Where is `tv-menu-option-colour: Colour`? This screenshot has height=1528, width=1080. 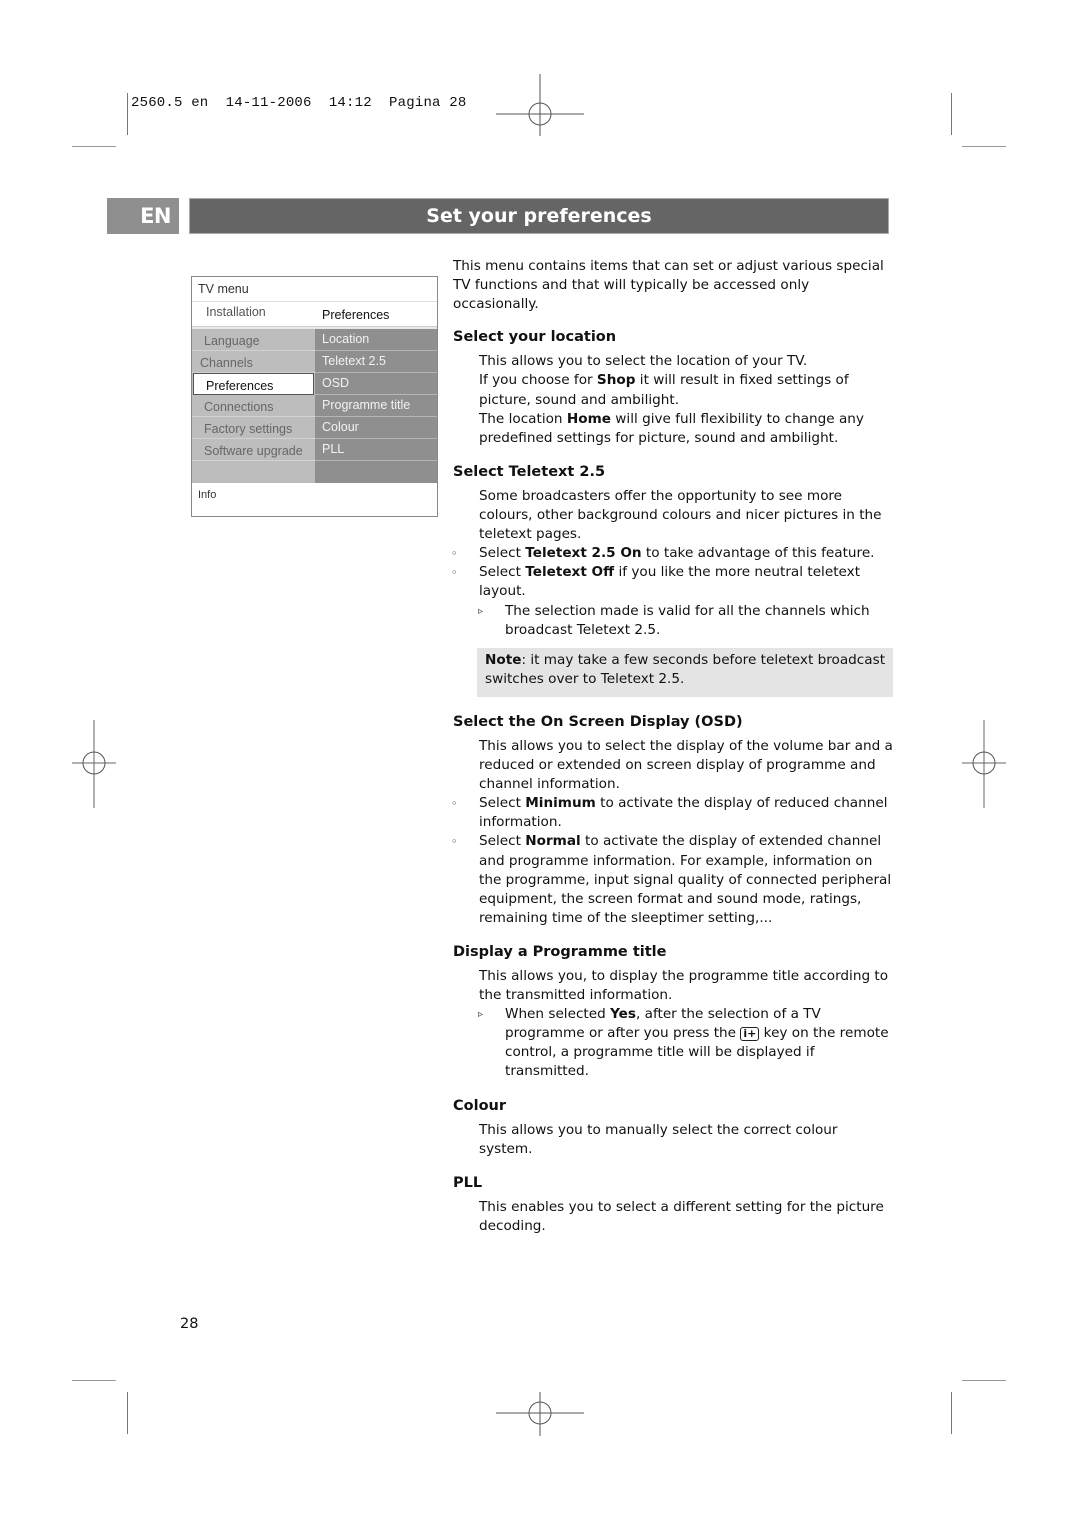 tv-menu-option-colour: Colour is located at coordinates (376, 428).